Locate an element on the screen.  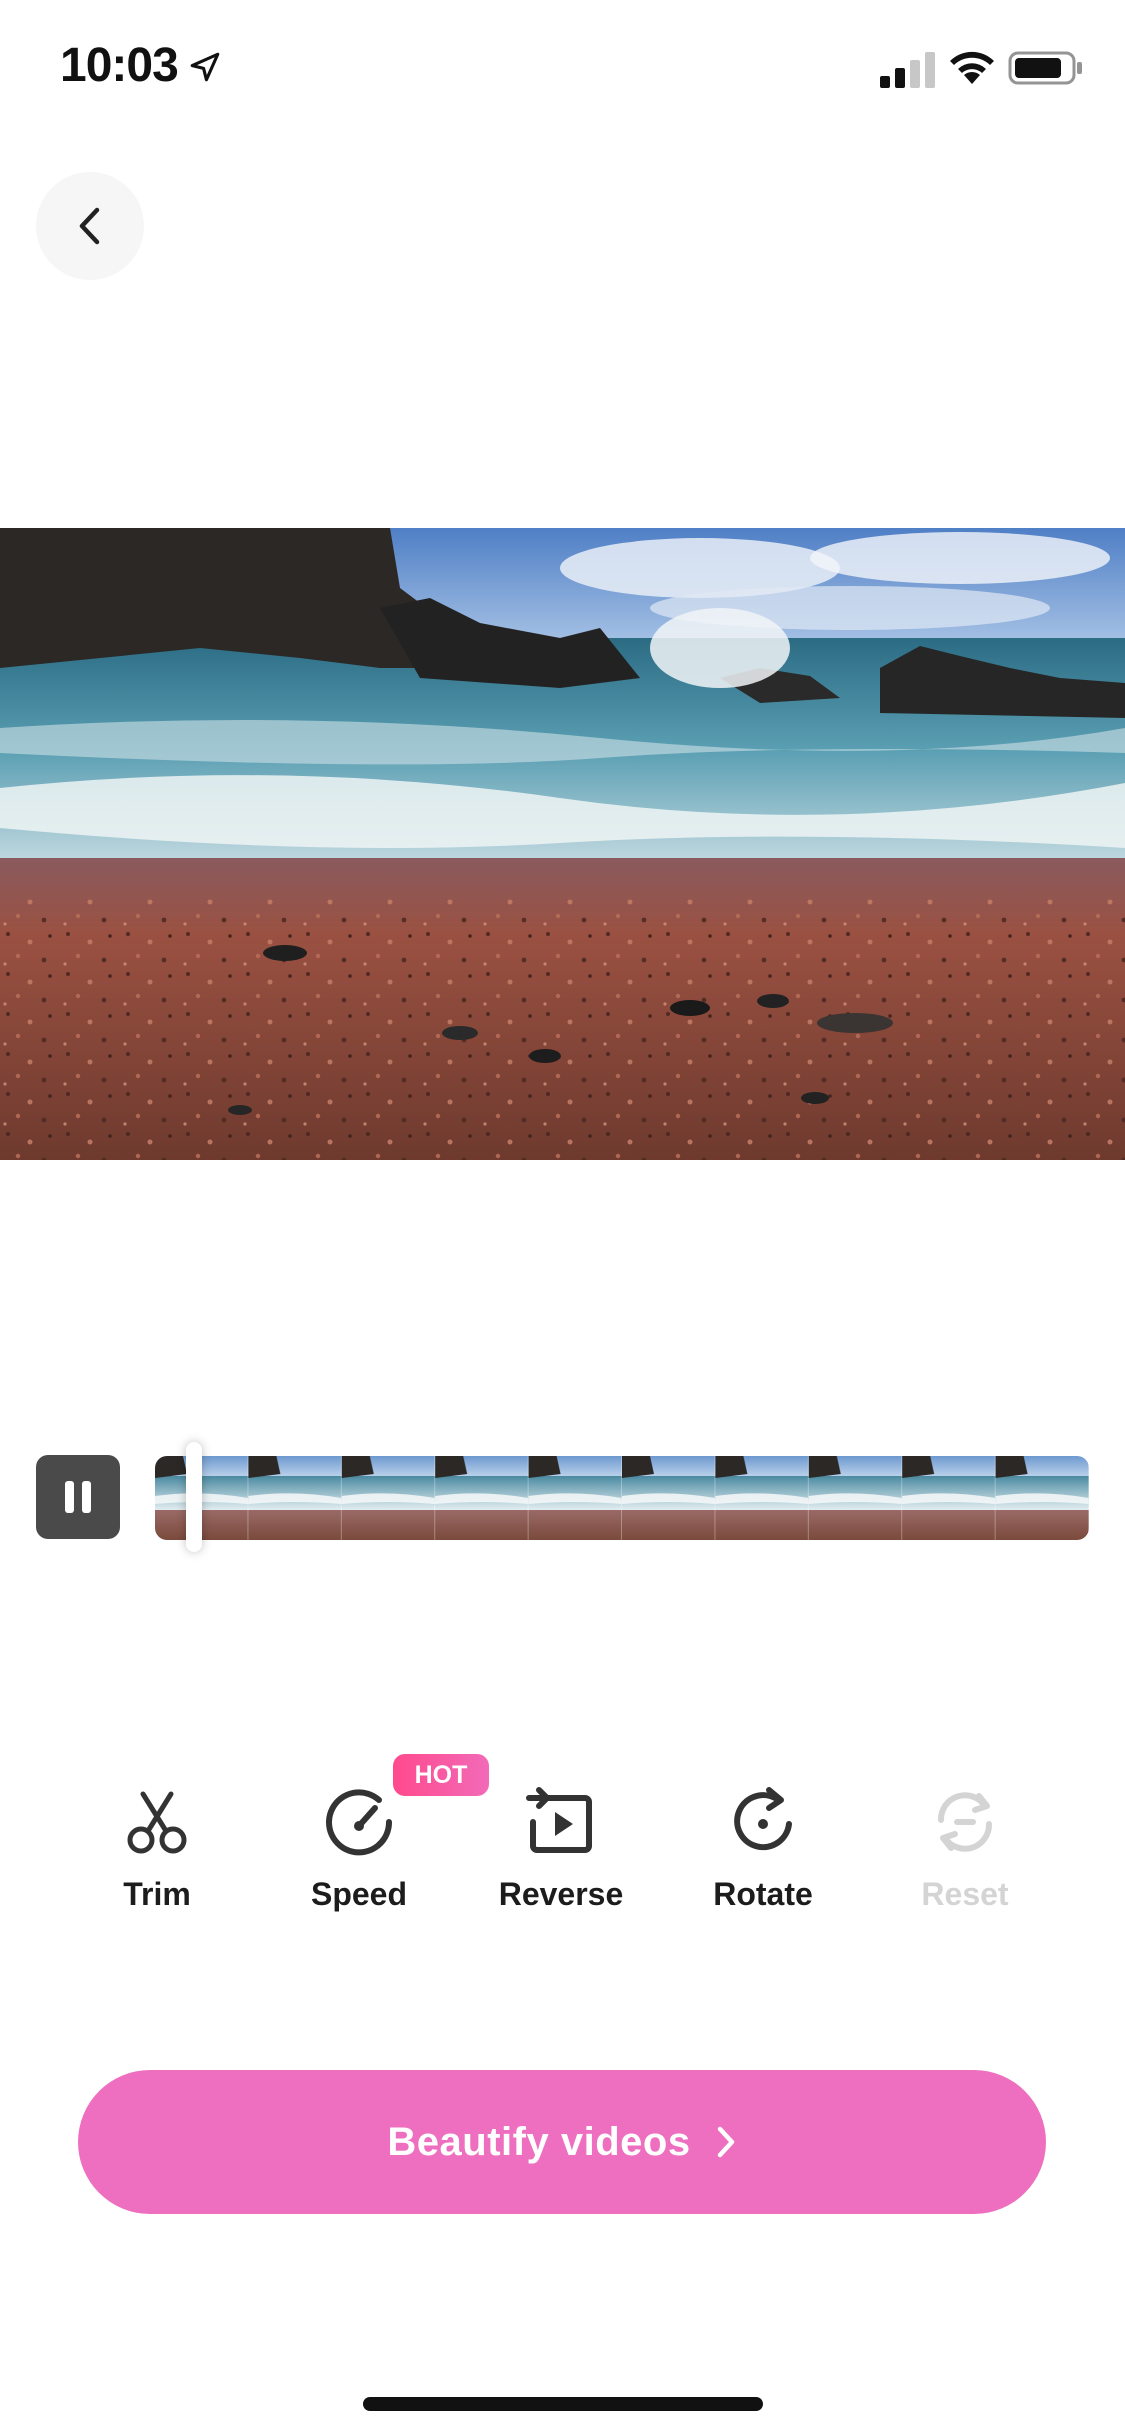
cellular-signal-icon is located at coordinates (907, 70).